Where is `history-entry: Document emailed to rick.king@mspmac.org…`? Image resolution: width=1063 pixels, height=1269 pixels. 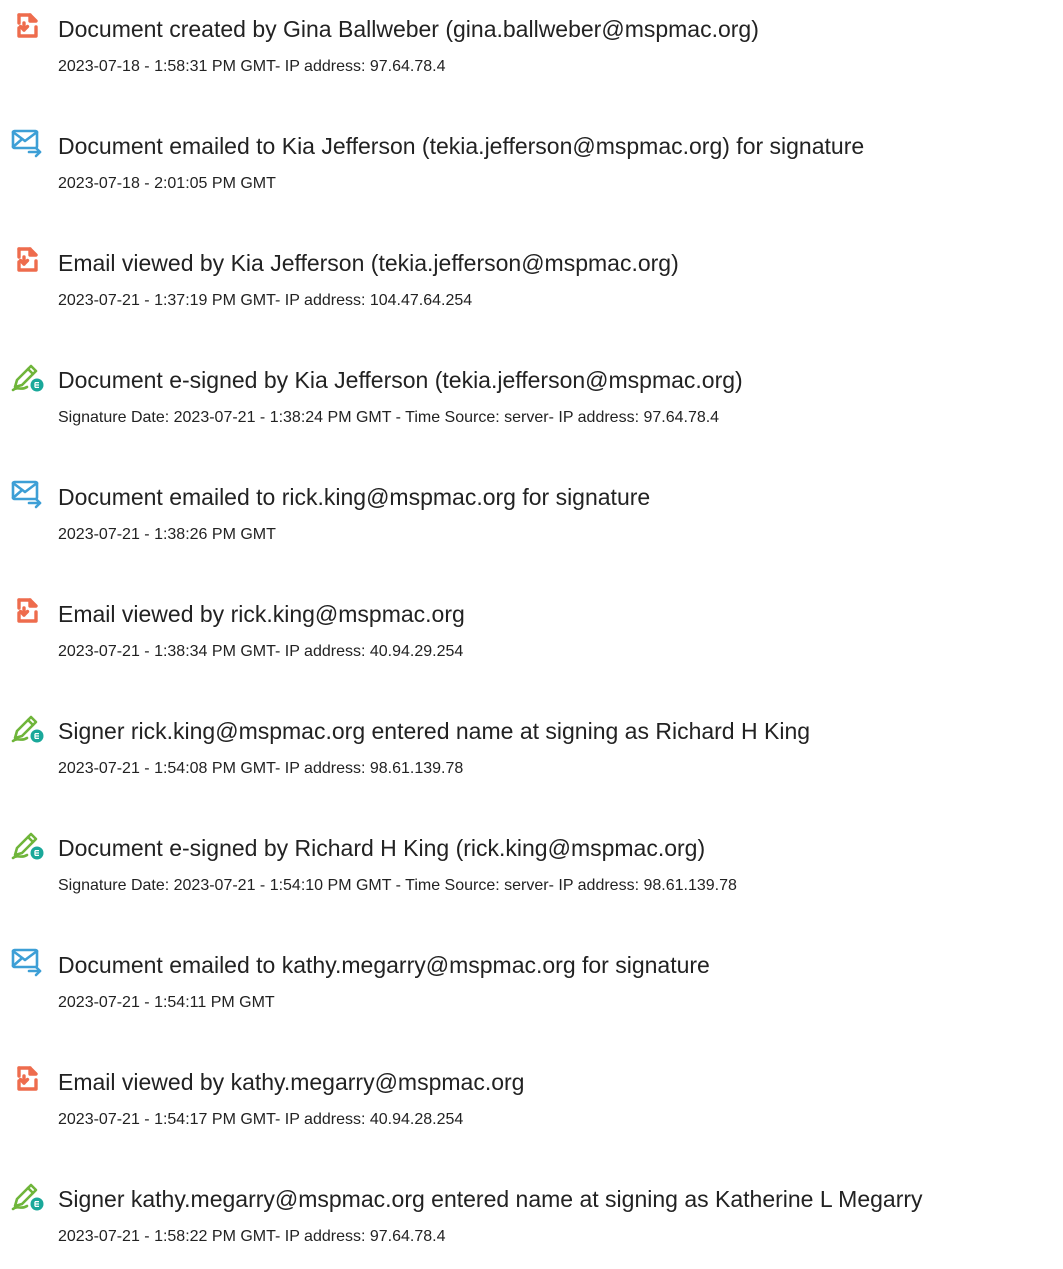
history-entry: Document emailed to rick.king@mspmac.org… is located at coordinates (531, 522).